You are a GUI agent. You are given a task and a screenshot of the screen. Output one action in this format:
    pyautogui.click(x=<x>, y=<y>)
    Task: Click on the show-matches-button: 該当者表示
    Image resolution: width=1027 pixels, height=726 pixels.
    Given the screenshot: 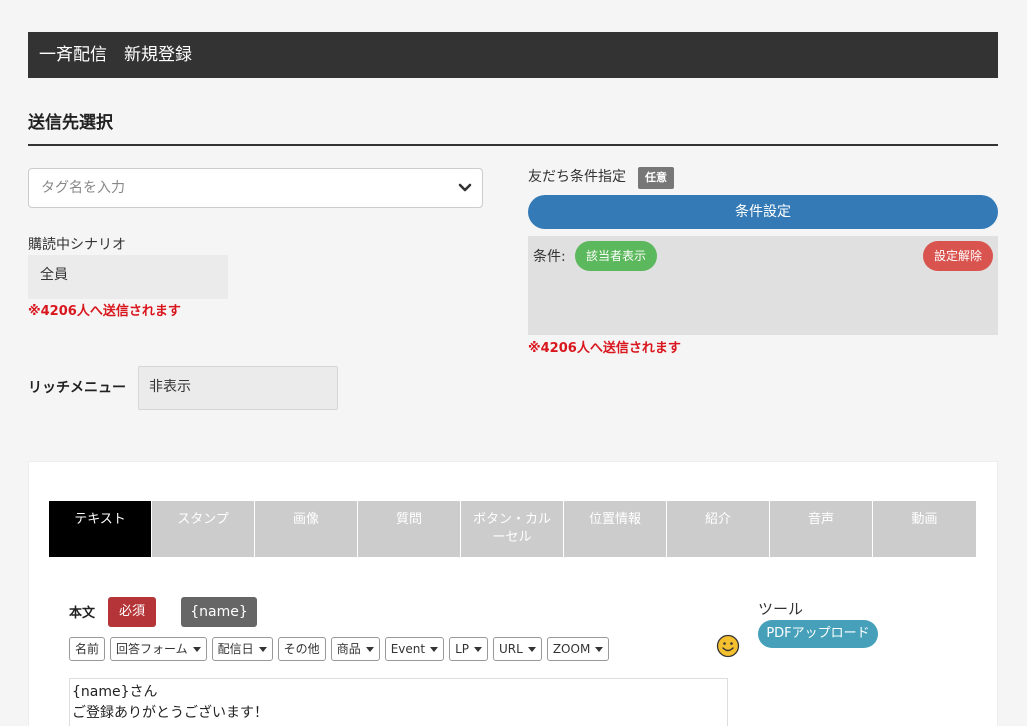 What is the action you would take?
    pyautogui.click(x=616, y=256)
    